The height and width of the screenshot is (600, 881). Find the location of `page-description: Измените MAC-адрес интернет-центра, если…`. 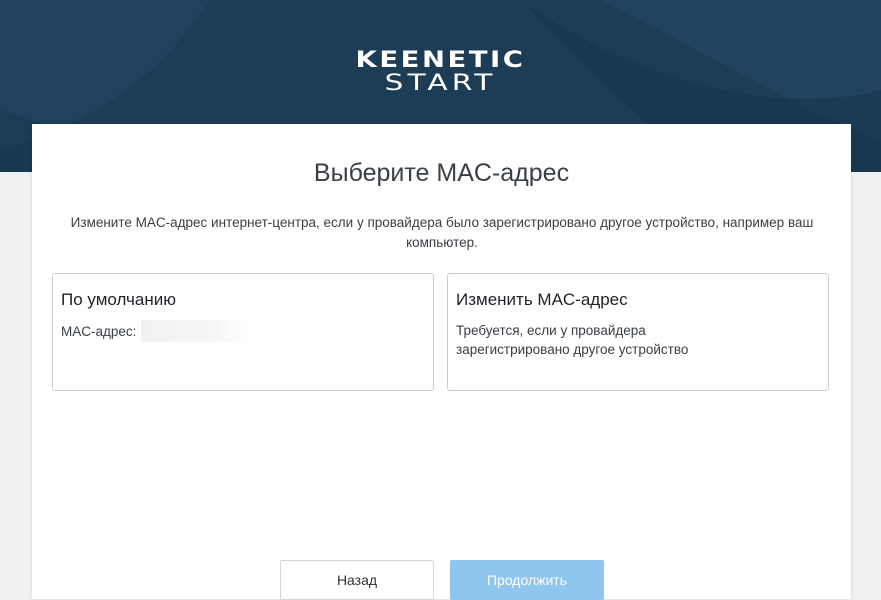

page-description: Измените MAC-адрес интернет-центра, если… is located at coordinates (442, 232).